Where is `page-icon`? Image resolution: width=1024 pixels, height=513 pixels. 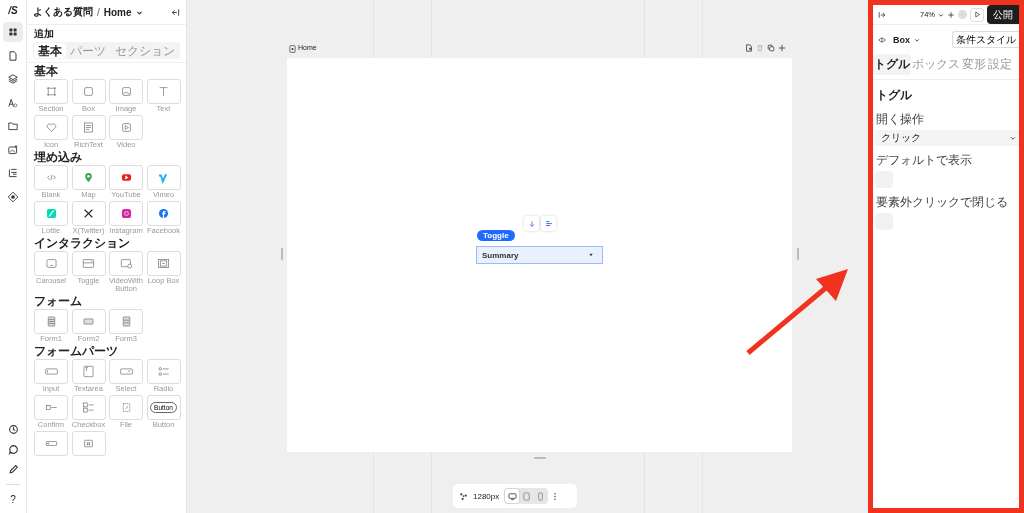 page-icon is located at coordinates (292, 49).